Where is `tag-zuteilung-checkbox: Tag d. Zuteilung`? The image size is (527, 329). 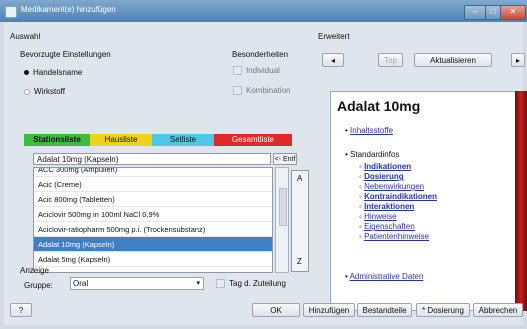
tag-zuteilung-checkbox: Tag d. Zuteilung is located at coordinates (251, 284).